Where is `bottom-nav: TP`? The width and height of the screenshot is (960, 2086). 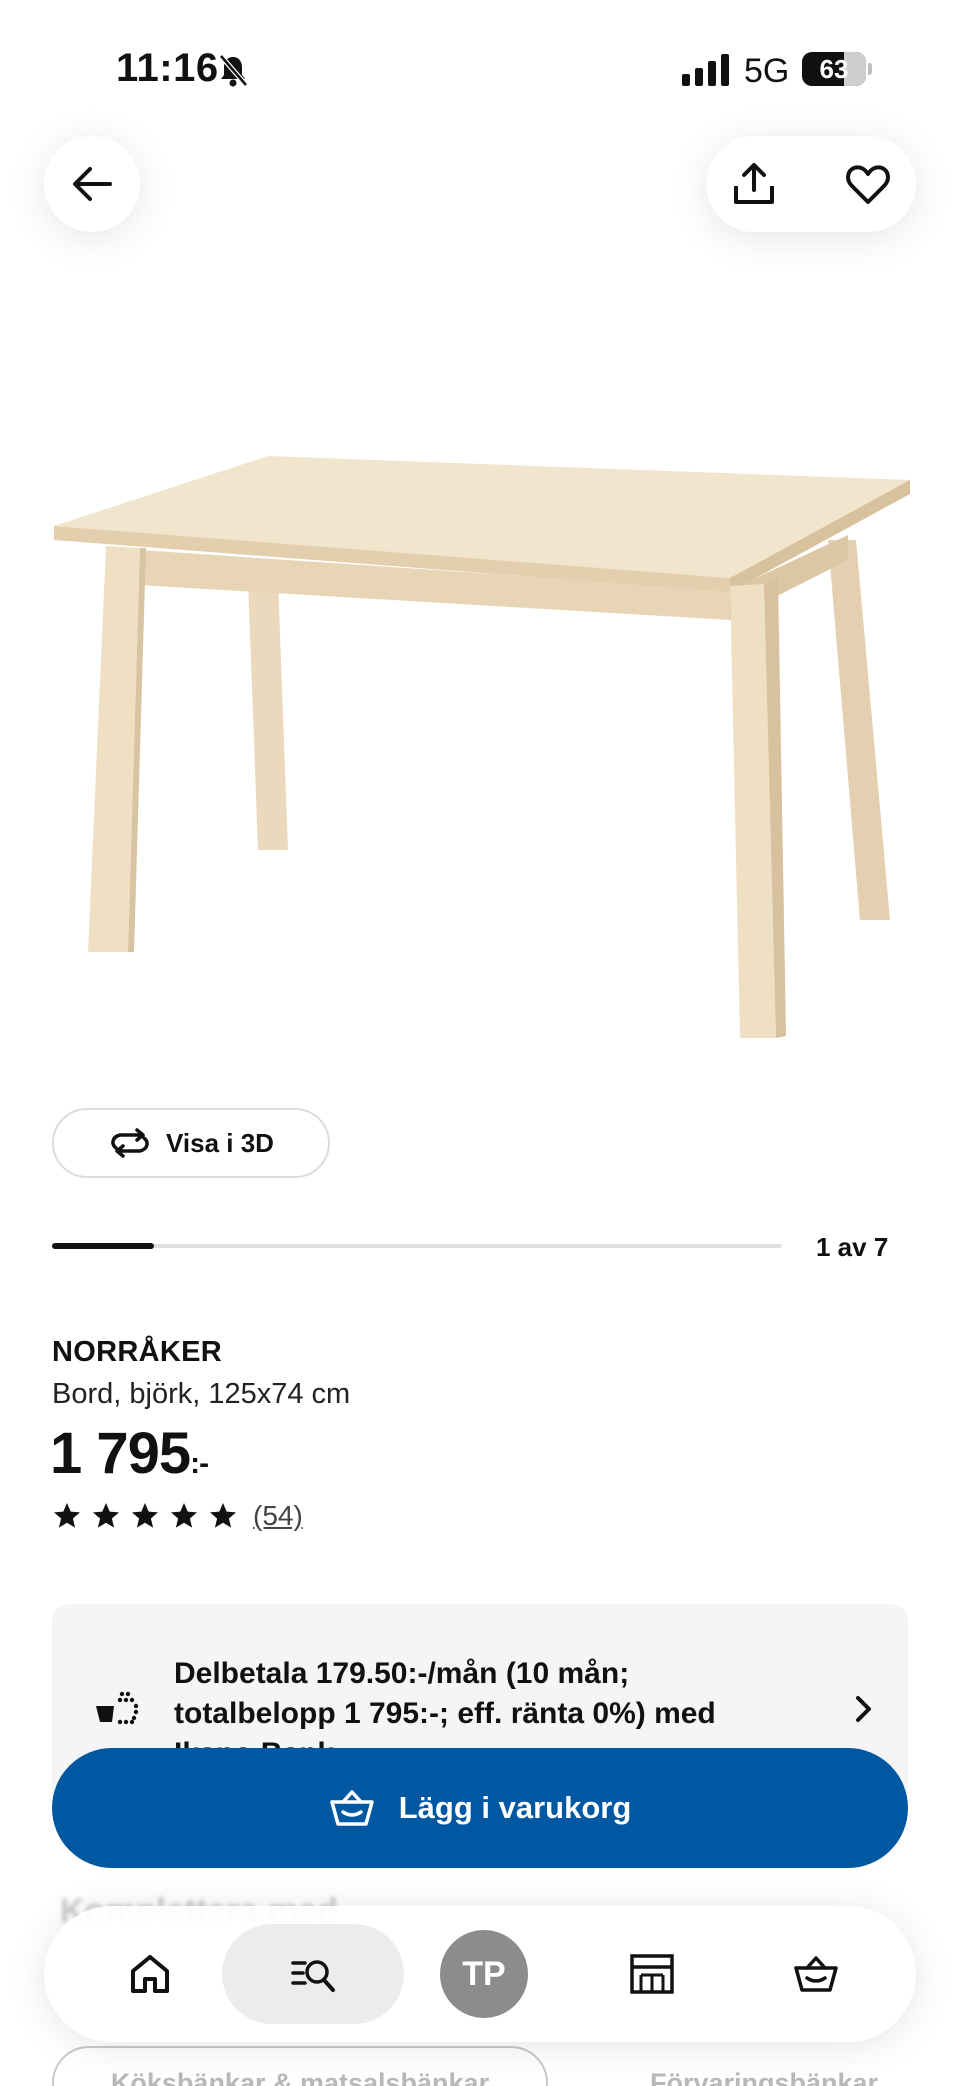
bottom-nav: TP is located at coordinates (480, 1974).